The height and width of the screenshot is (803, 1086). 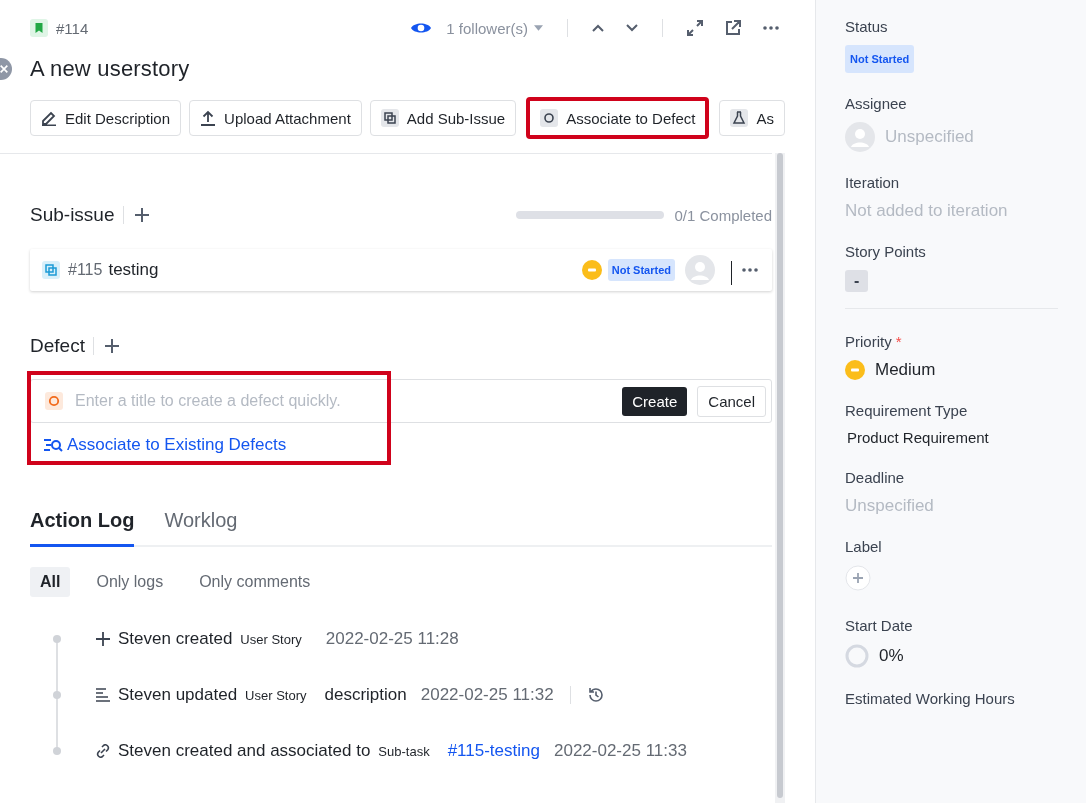 What do you see at coordinates (857, 281) in the screenshot?
I see `story-points-value: -` at bounding box center [857, 281].